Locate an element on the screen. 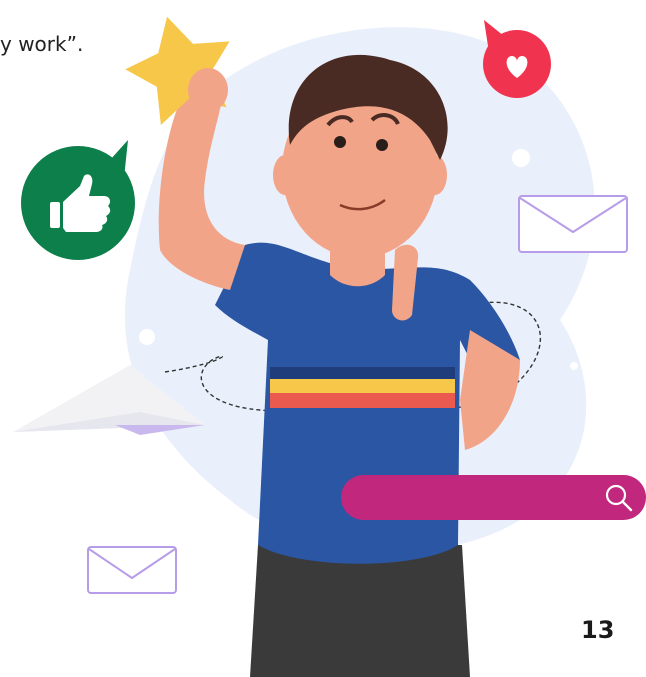 The width and height of the screenshot is (646, 677). search-bar is located at coordinates (493, 497).